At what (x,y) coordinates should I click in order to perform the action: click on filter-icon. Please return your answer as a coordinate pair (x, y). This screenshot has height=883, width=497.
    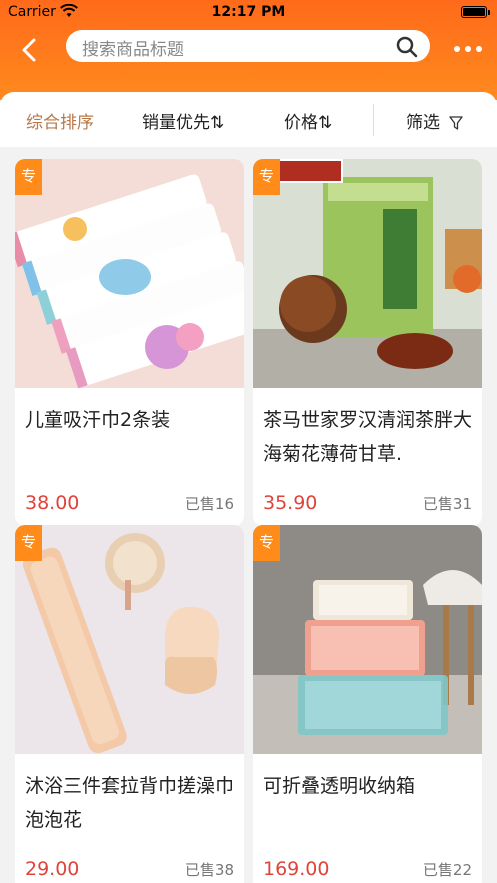
    Looking at the image, I should click on (456, 123).